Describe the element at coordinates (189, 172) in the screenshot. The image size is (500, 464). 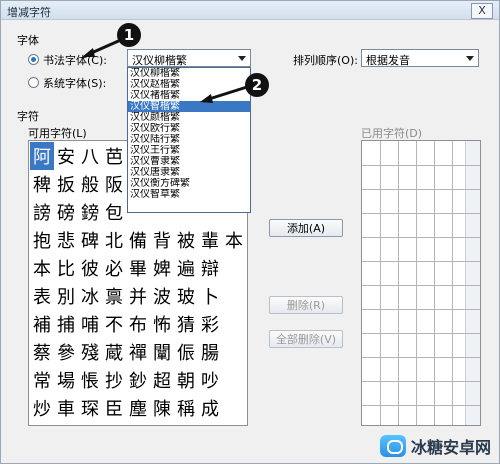
I see `dropdown-item: 汉仪唐隶繁` at that location.